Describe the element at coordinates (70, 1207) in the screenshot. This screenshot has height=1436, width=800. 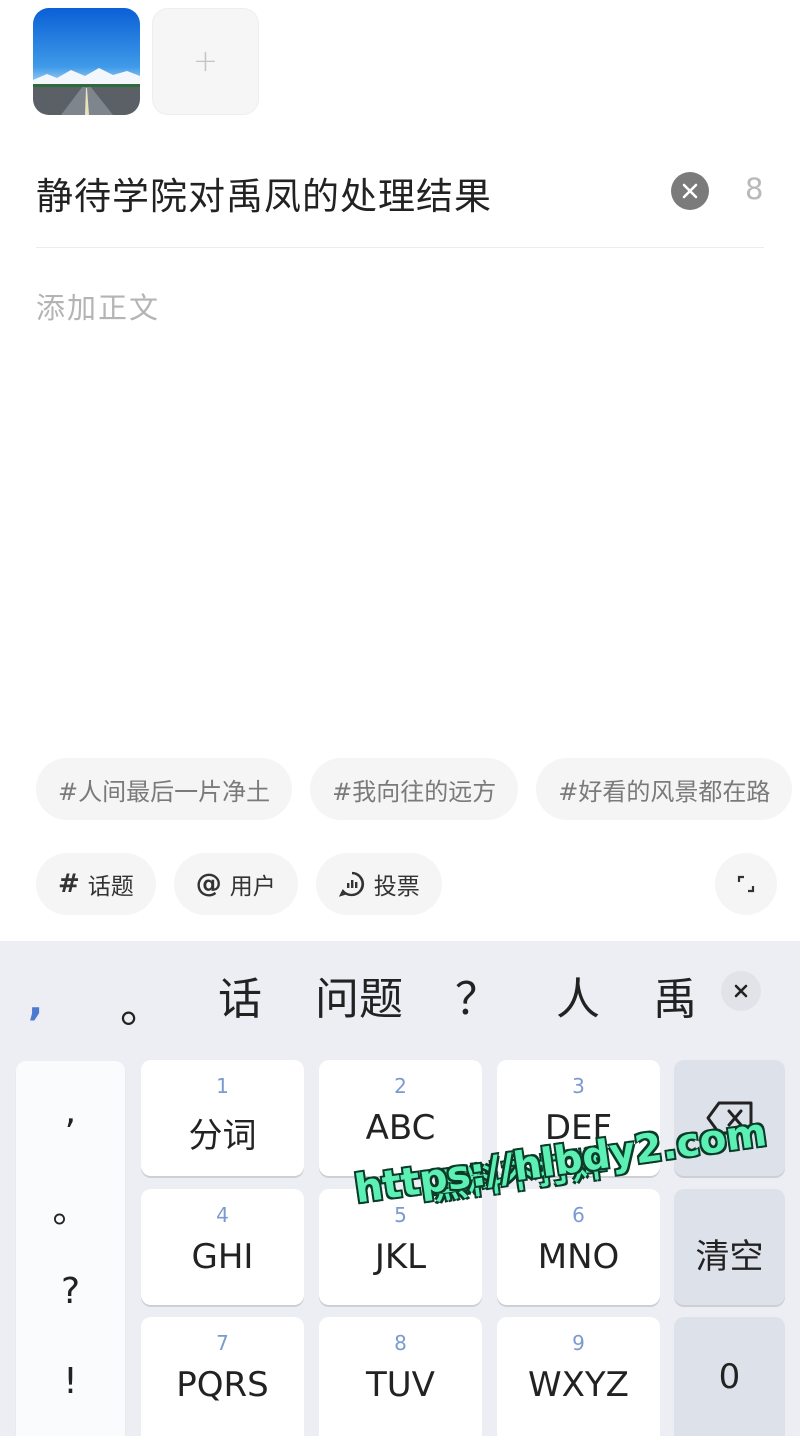
I see `punct-period-key: 。` at that location.